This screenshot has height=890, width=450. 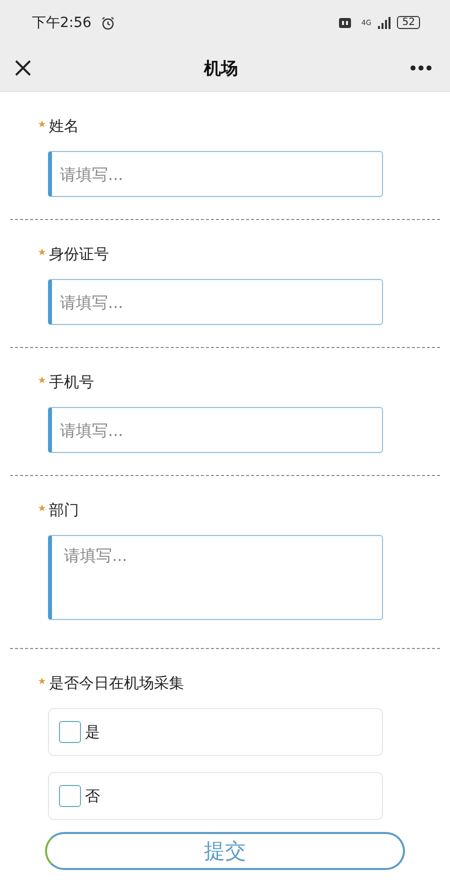 I want to click on question-label: 是否今日在机场采集, so click(x=116, y=683).